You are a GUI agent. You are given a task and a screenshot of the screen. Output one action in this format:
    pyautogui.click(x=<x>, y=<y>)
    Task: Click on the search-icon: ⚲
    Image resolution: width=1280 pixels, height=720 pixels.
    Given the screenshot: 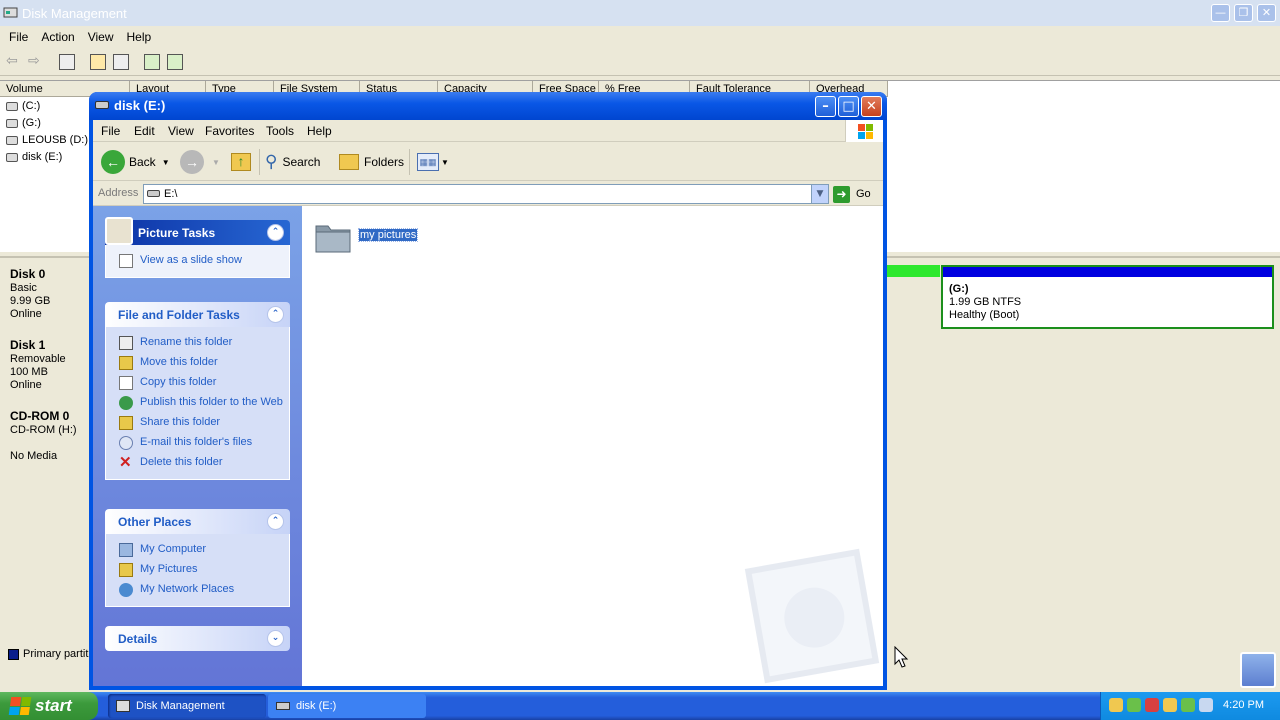 What is the action you would take?
    pyautogui.click(x=271, y=161)
    